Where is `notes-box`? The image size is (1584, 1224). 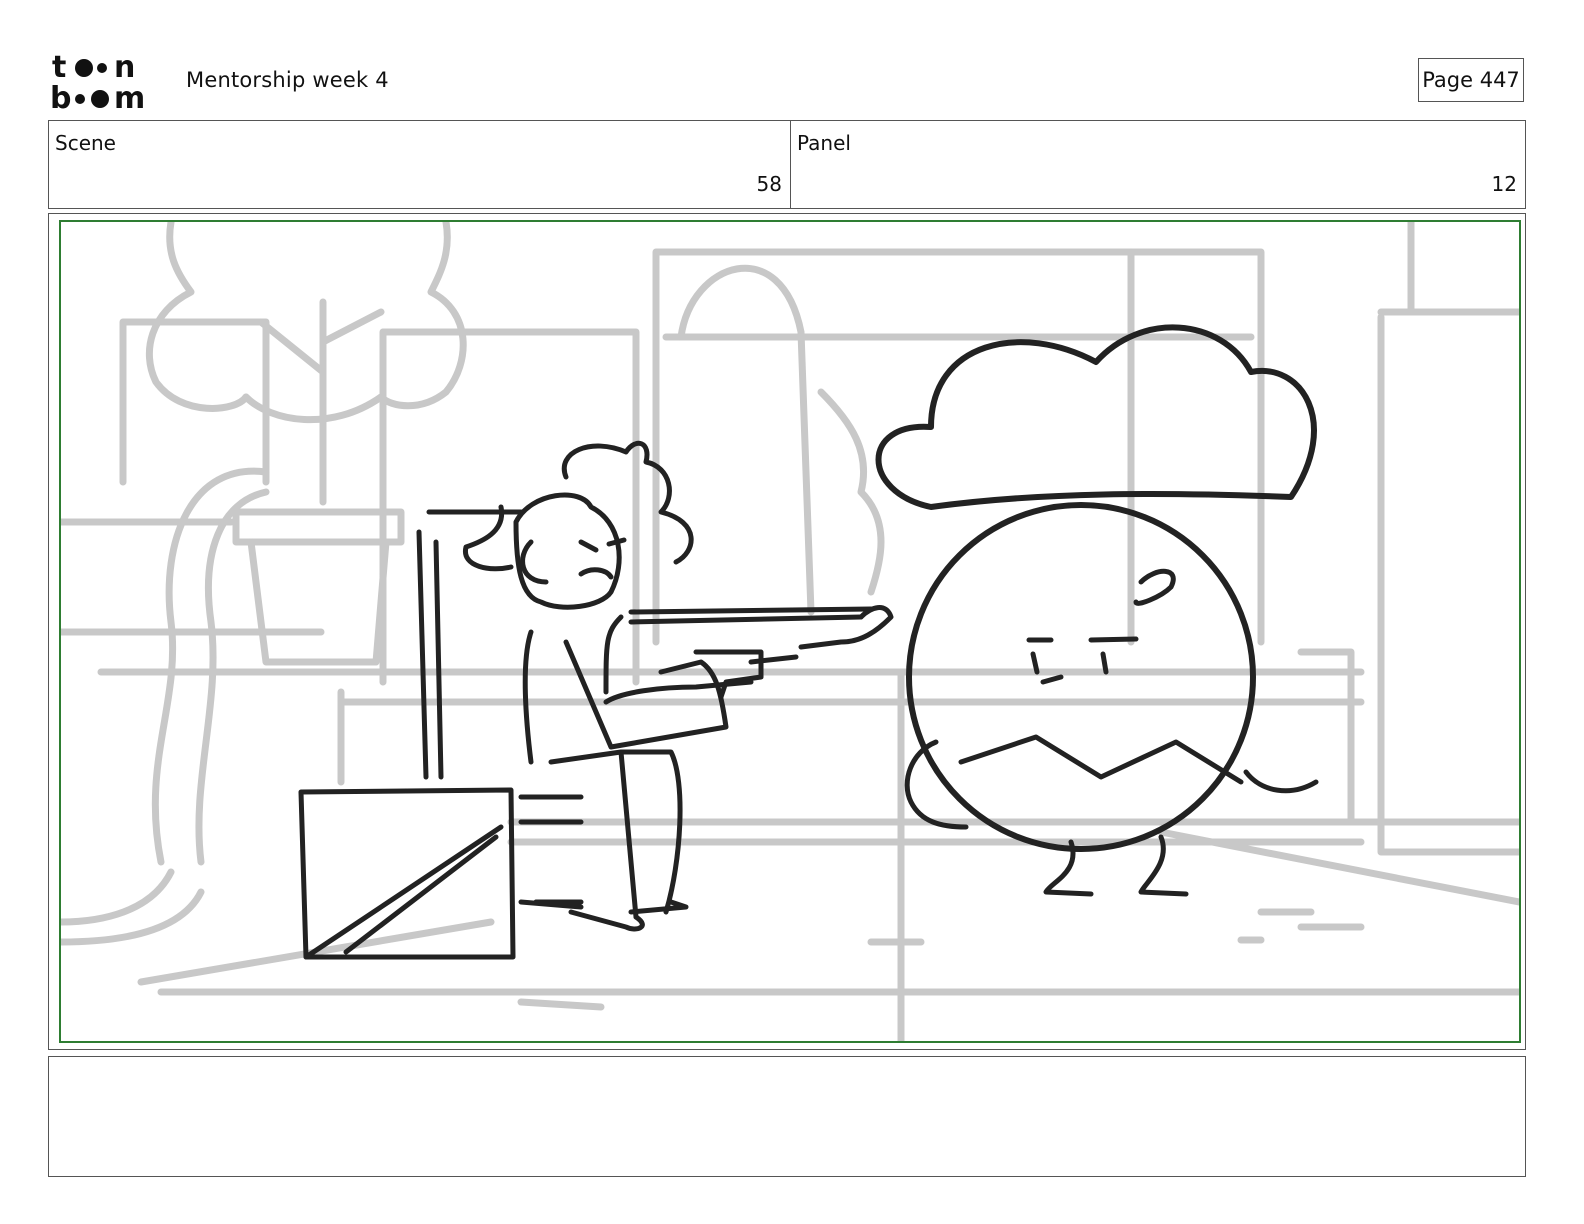 notes-box is located at coordinates (787, 1116).